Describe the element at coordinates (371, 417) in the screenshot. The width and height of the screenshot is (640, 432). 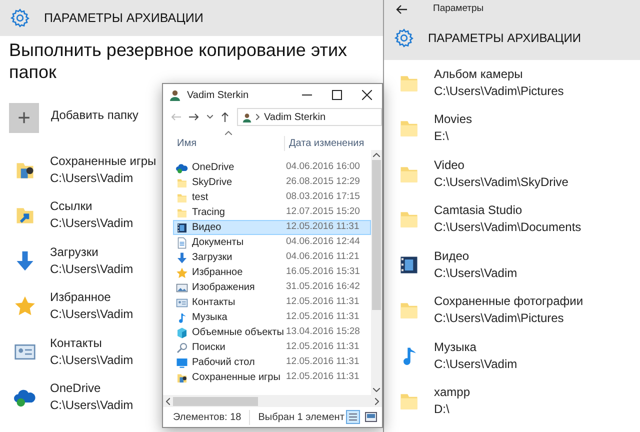
I see `large-icons-view-icon` at that location.